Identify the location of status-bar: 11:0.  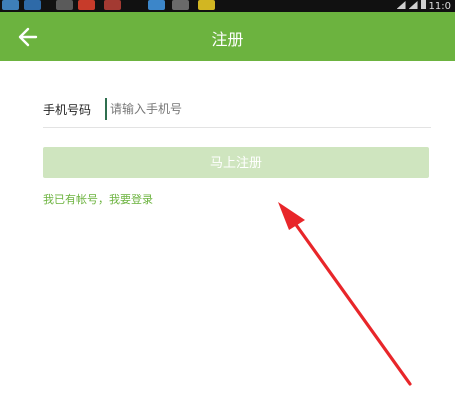
(227, 6).